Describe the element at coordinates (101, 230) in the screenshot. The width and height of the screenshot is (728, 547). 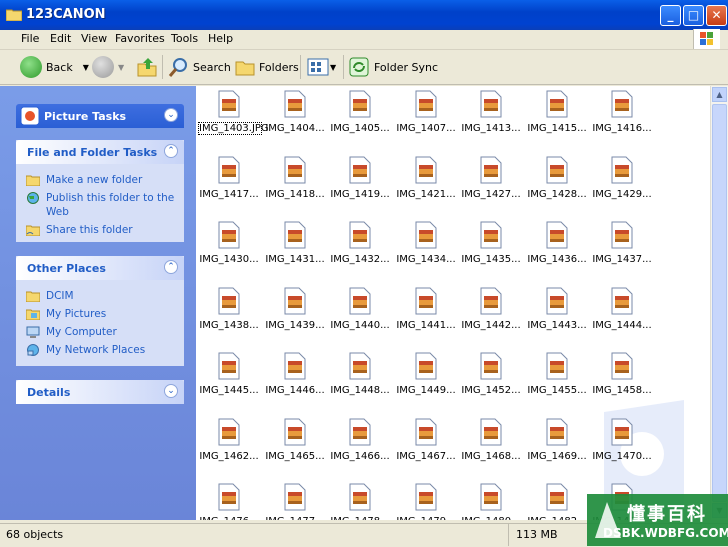
I see `share-folder-link: Share this folder` at that location.